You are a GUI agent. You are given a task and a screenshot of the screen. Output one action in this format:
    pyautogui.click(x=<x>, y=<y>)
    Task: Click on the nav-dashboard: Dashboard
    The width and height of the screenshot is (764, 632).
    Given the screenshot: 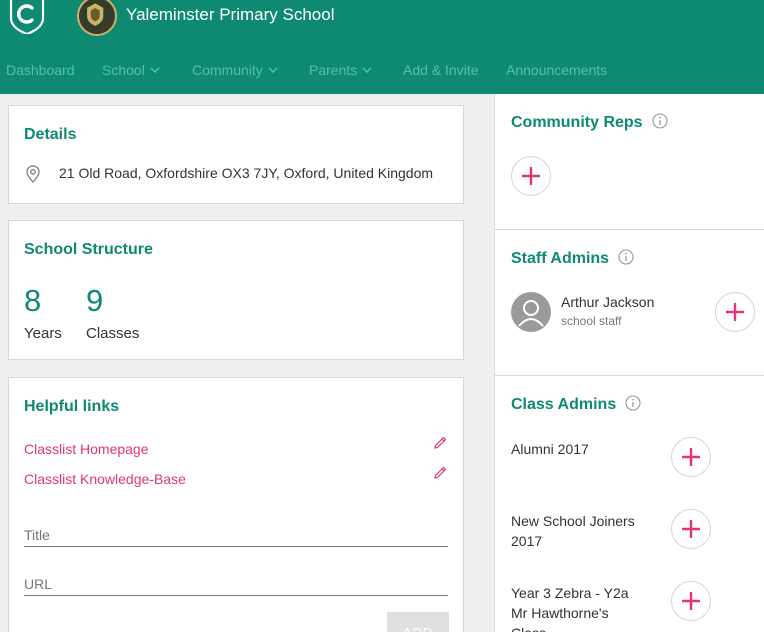 What is the action you would take?
    pyautogui.click(x=40, y=70)
    